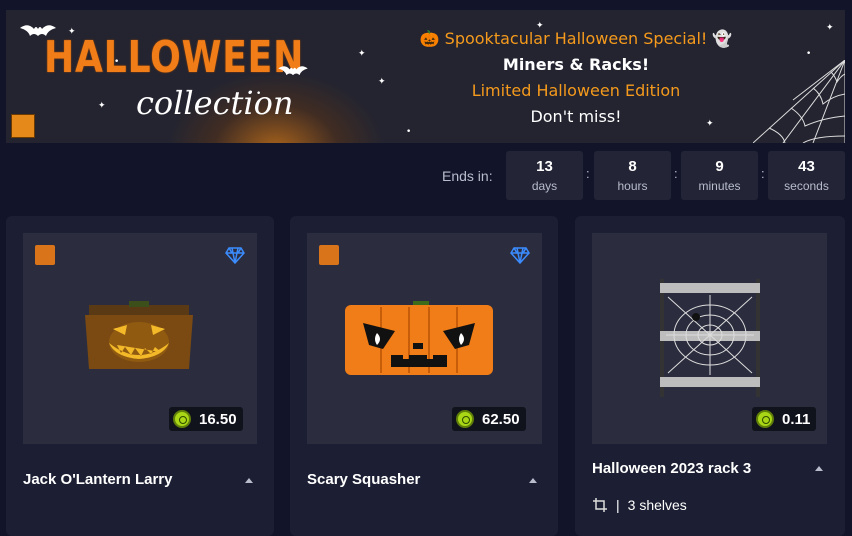 The image size is (852, 536). Describe the element at coordinates (576, 64) in the screenshot. I see `promo-line-2: Miners & Racks!` at that location.